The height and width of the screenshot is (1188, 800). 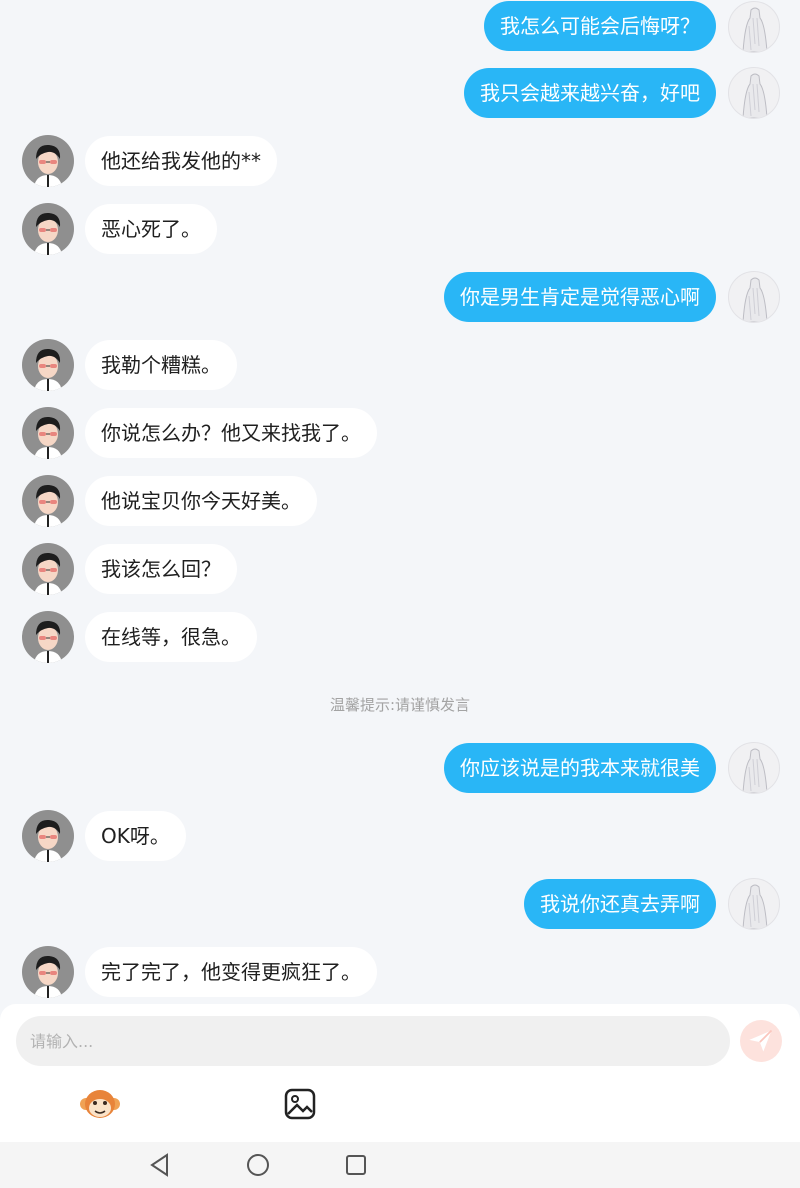 I want to click on message-row-received: 完了完了，他变得更疯狂了。, so click(x=400, y=972).